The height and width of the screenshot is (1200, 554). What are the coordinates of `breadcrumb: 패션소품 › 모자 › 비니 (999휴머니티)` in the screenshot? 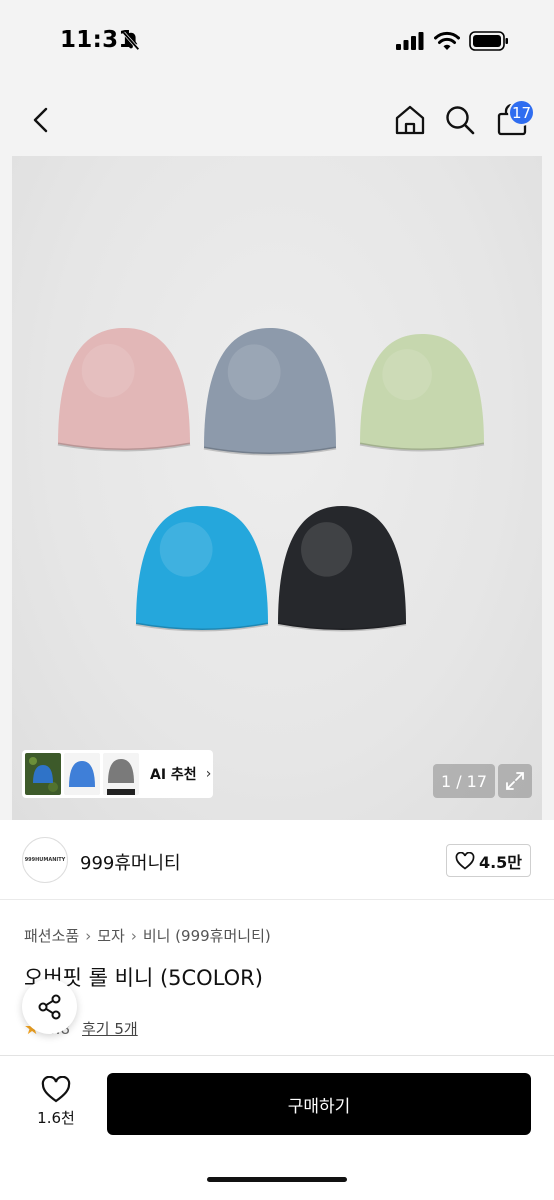 It's located at (147, 935).